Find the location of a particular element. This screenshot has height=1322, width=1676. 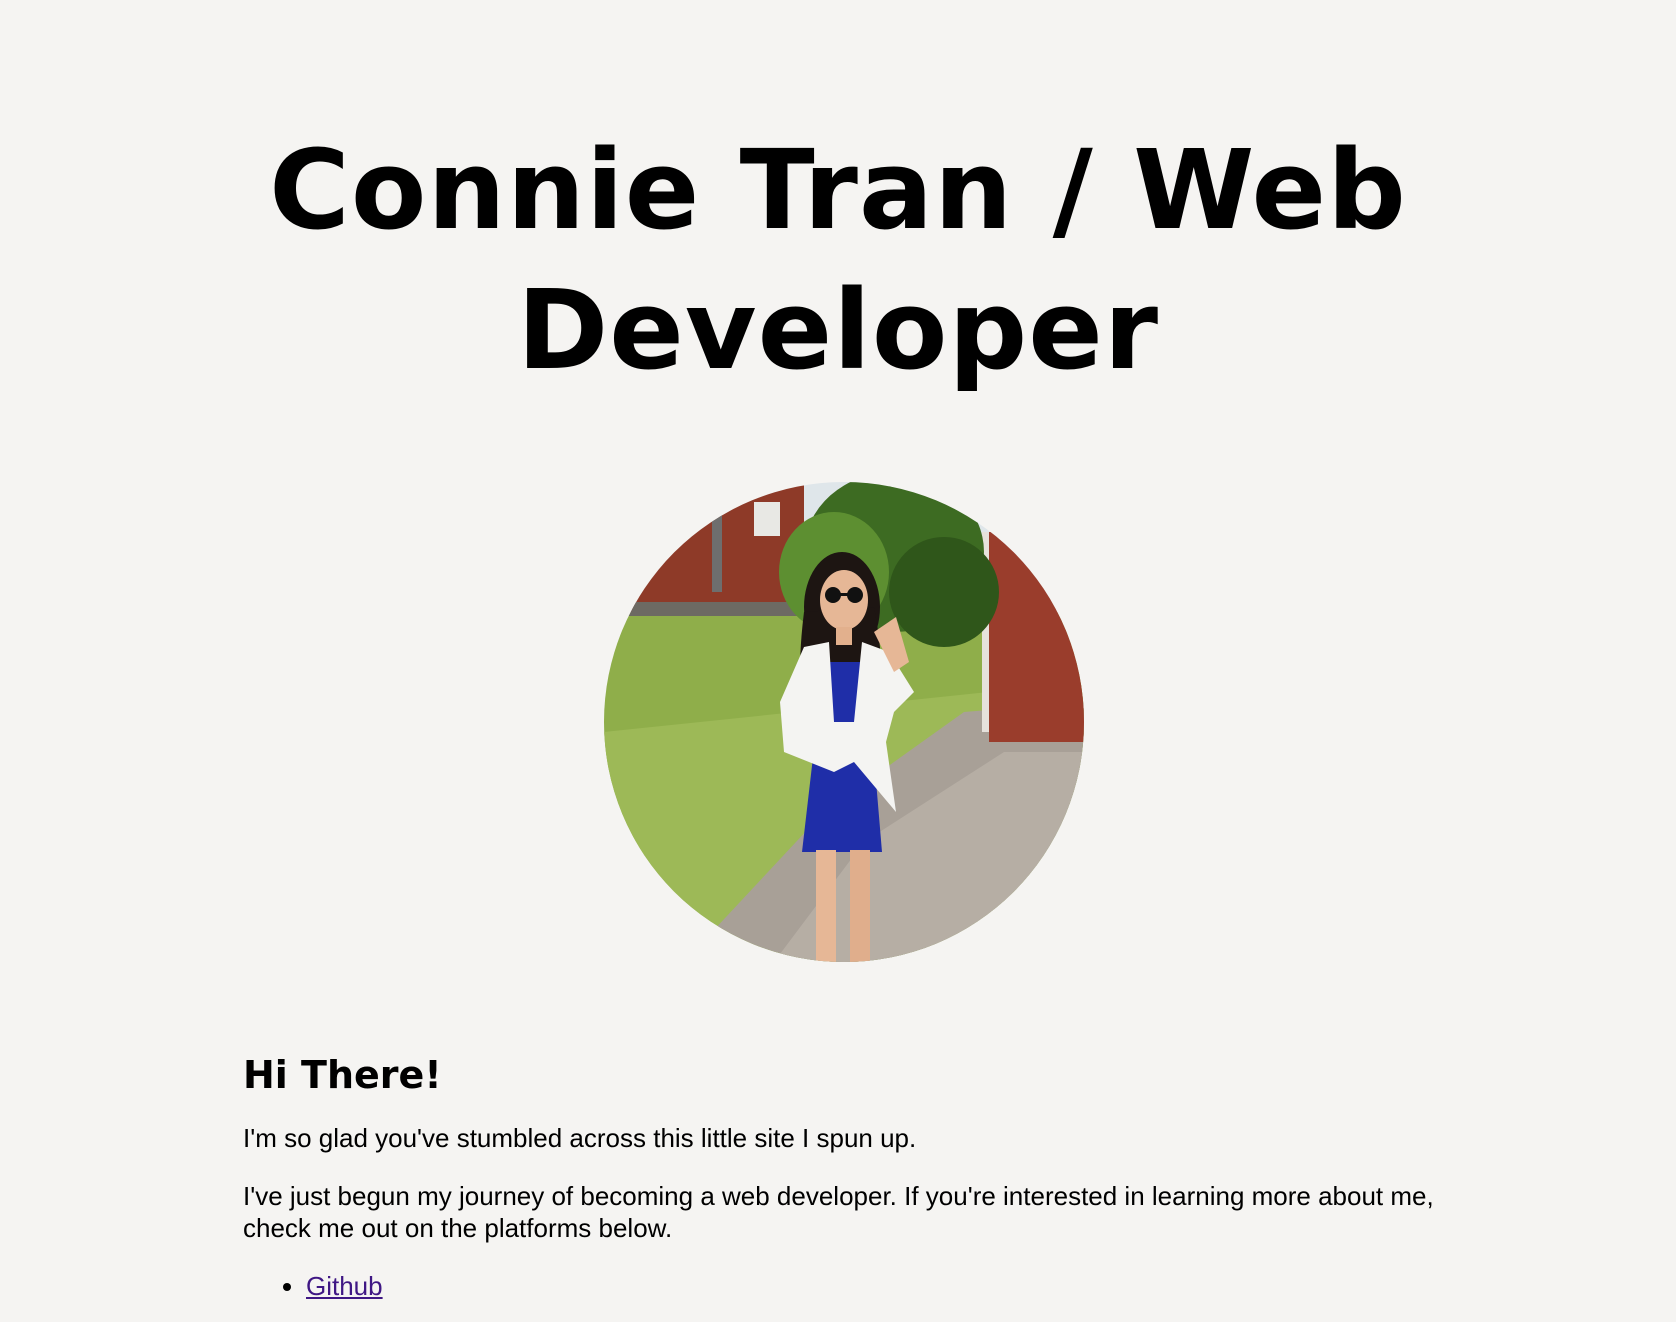

github-link: Github is located at coordinates (344, 1286).